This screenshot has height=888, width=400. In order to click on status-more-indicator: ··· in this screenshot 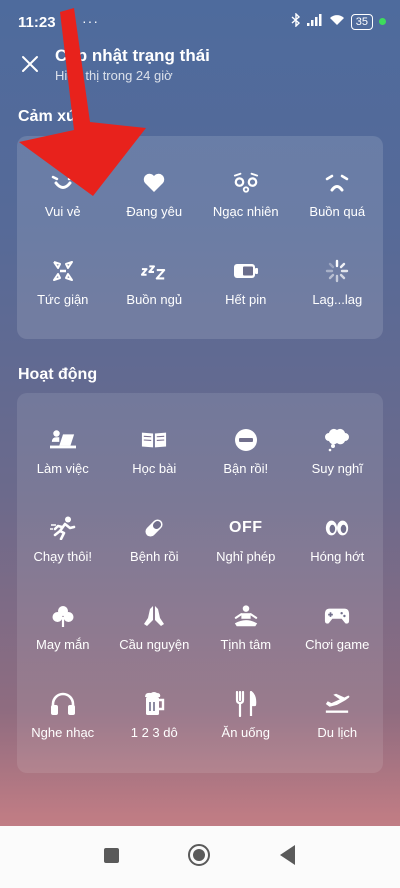, I will do `click(90, 21)`.